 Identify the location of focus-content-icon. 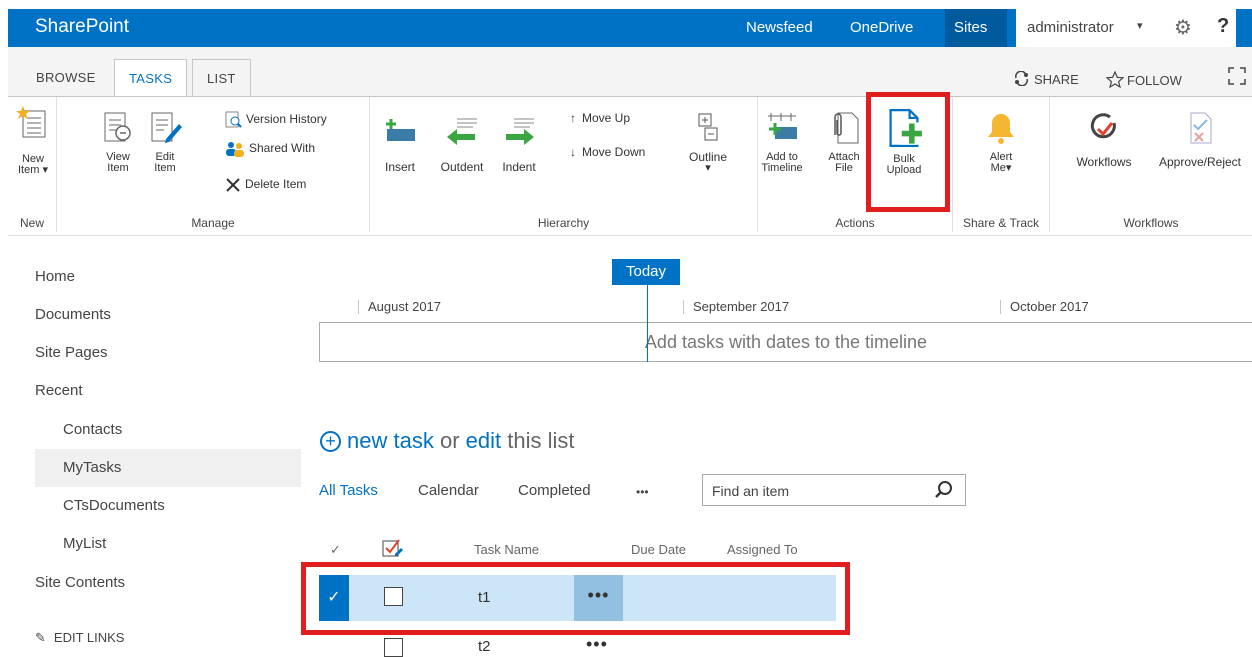
(1237, 78).